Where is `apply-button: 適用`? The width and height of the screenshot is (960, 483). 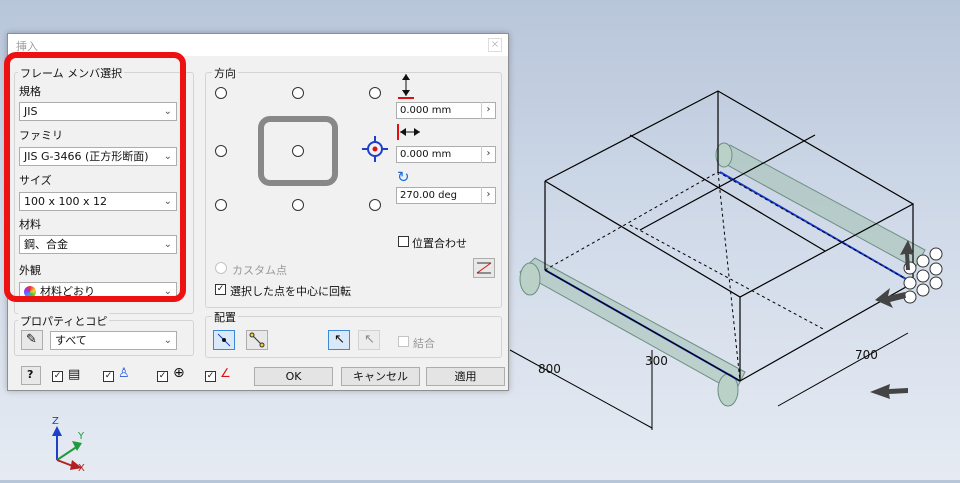 apply-button: 適用 is located at coordinates (465, 376).